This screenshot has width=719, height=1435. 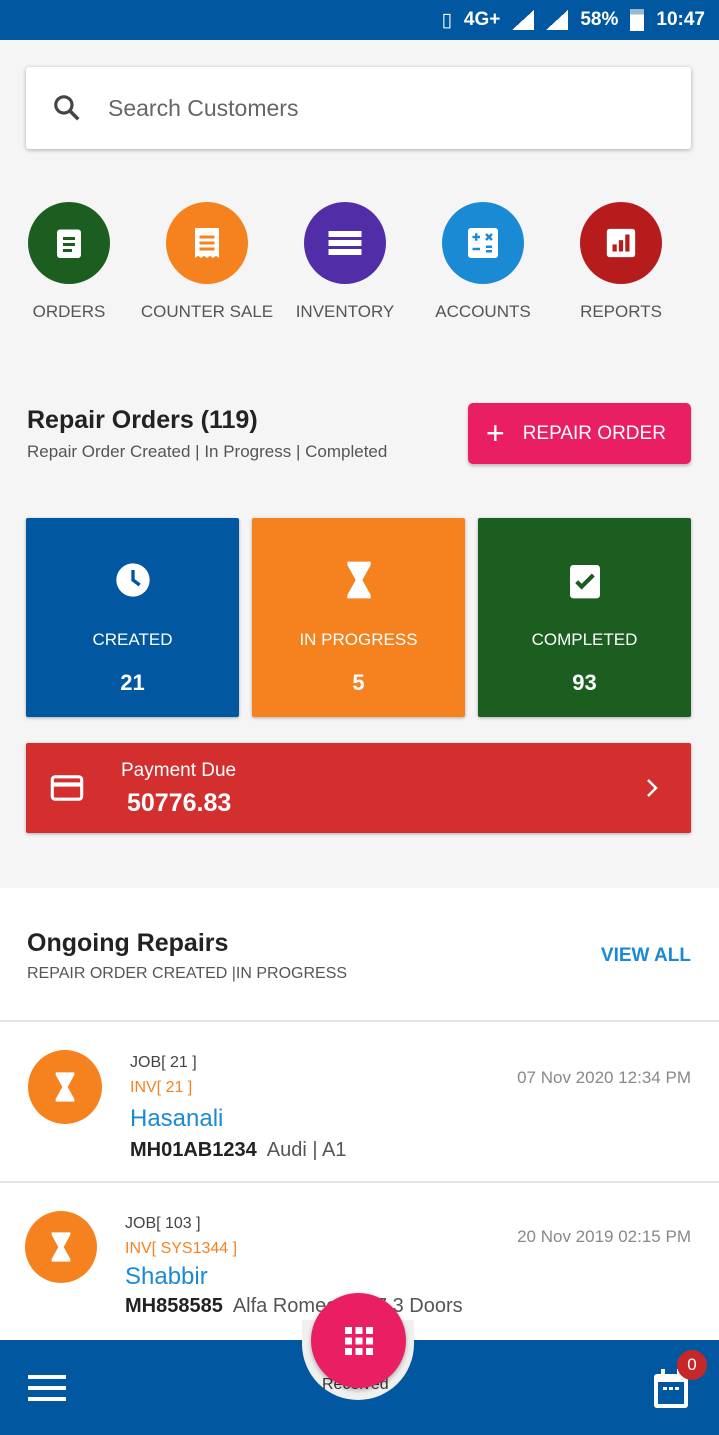 I want to click on status-bar: ▯ 4G+ 58% 10:47, so click(x=359, y=20).